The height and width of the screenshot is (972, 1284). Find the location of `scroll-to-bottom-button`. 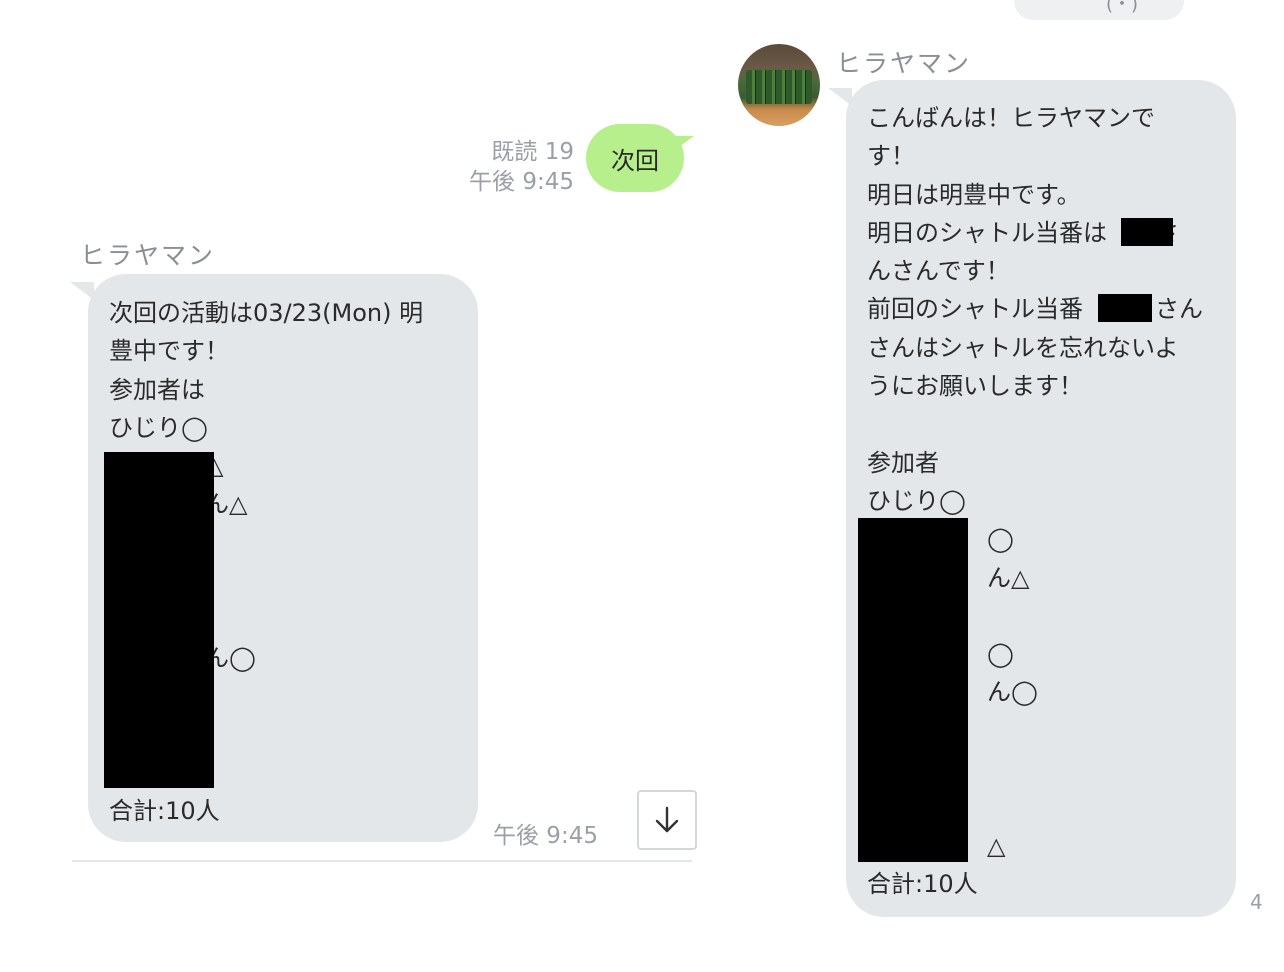

scroll-to-bottom-button is located at coordinates (667, 820).